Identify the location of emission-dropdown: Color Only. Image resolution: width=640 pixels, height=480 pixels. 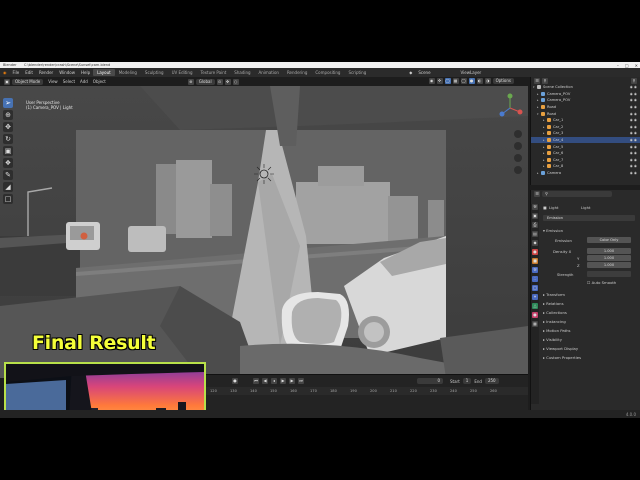
(609, 240).